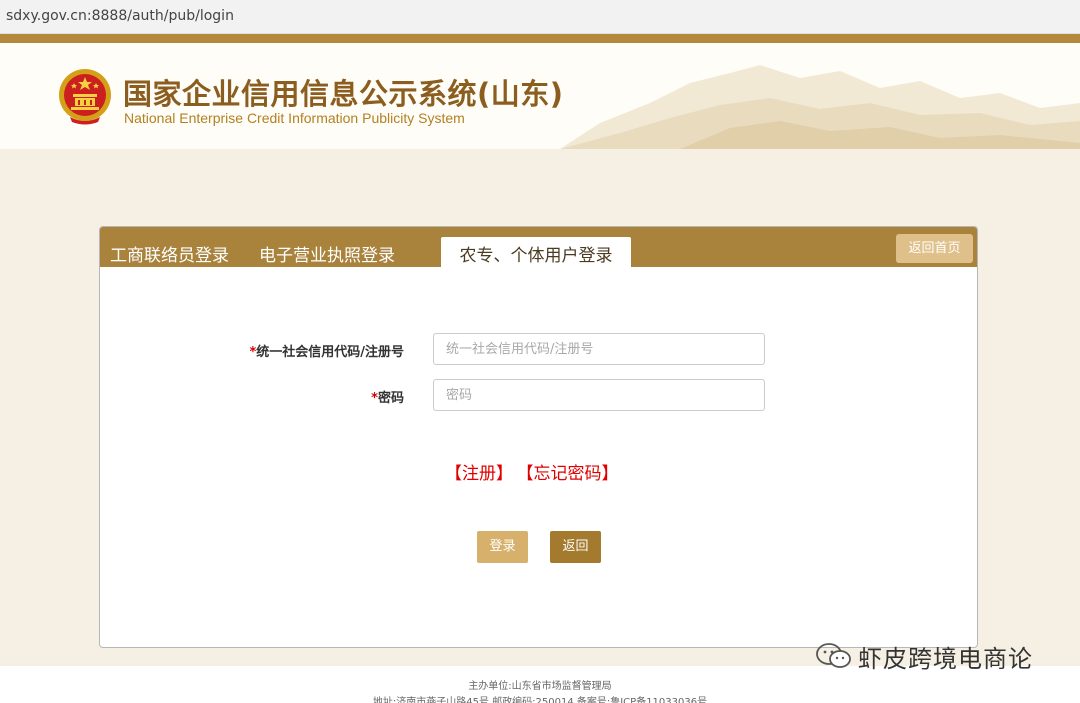 This screenshot has height=703, width=1080. I want to click on watermark-text: 虾皮跨境电商论, so click(945, 658).